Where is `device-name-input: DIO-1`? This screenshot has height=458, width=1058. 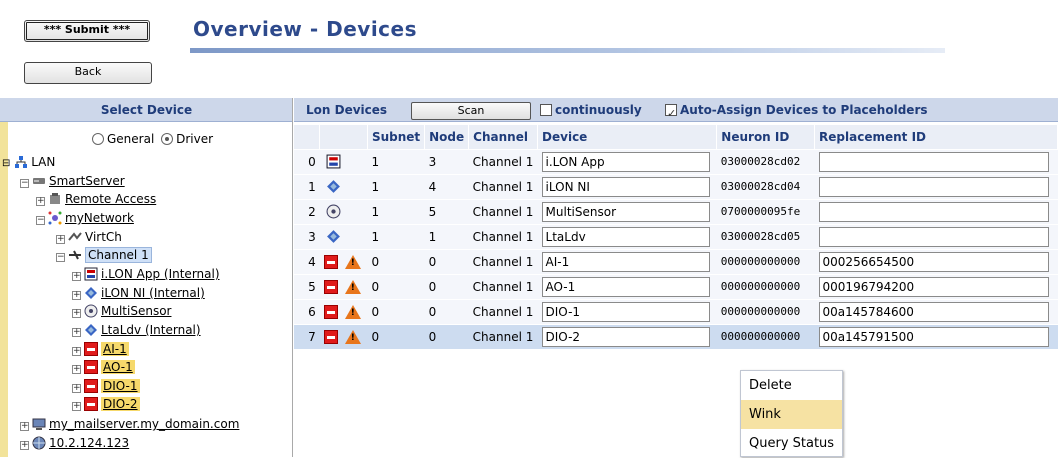 device-name-input: DIO-1 is located at coordinates (625, 311).